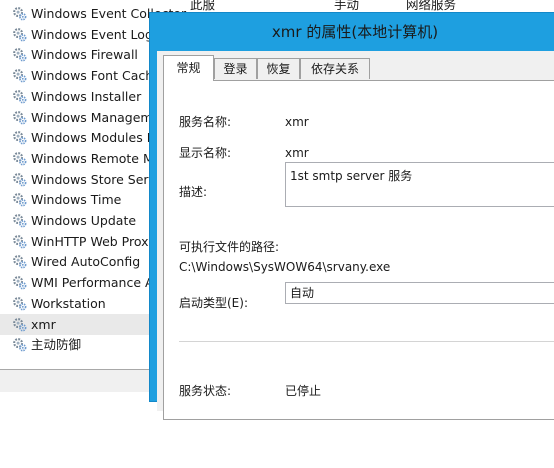  I want to click on service-name: WMI Performance Ac, so click(96, 283).